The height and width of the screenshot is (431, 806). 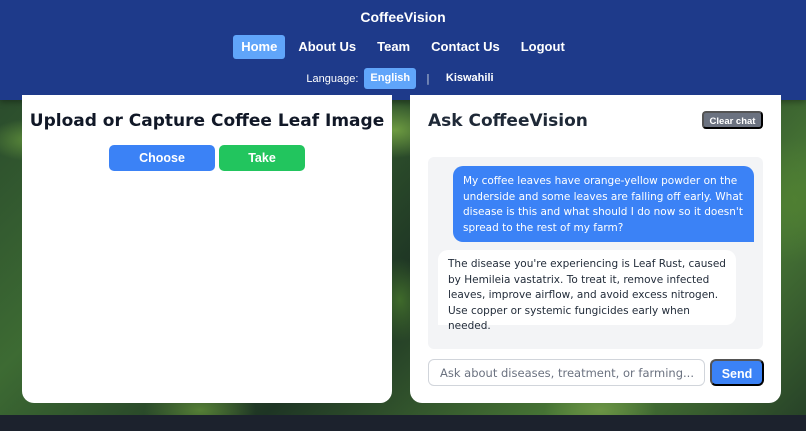 What do you see at coordinates (403, 423) in the screenshot?
I see `page-footer-strip` at bounding box center [403, 423].